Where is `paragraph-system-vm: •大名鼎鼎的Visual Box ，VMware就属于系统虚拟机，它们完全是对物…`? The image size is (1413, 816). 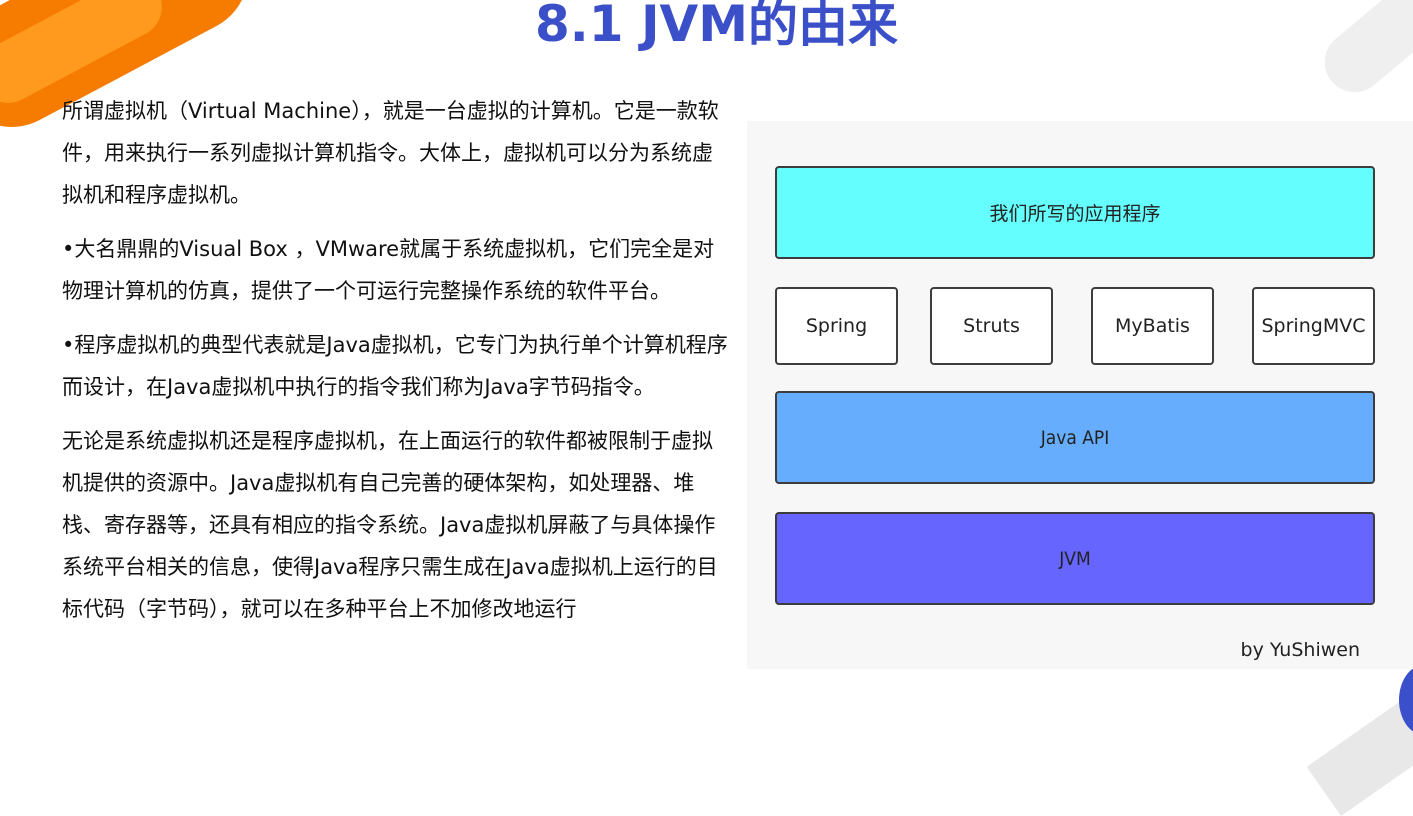
paragraph-system-vm: •大名鼎鼎的Visual Box ，VMware就属于系统虚拟机，它们完全是对物… is located at coordinates (388, 270).